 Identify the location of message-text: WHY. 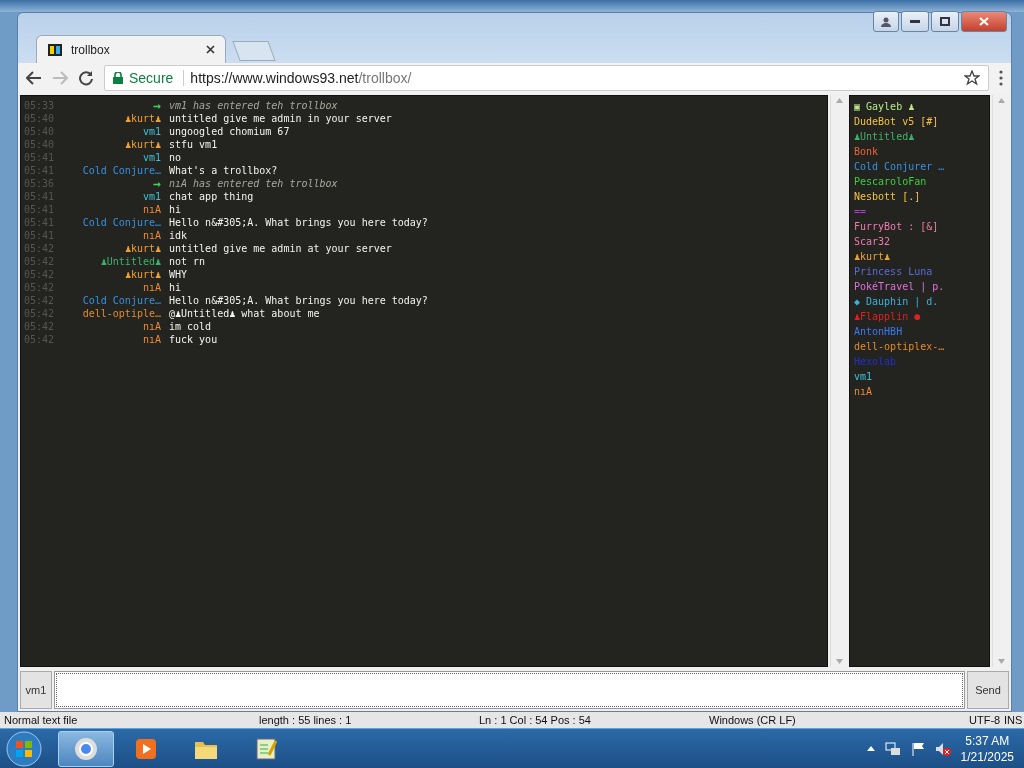
(179, 274).